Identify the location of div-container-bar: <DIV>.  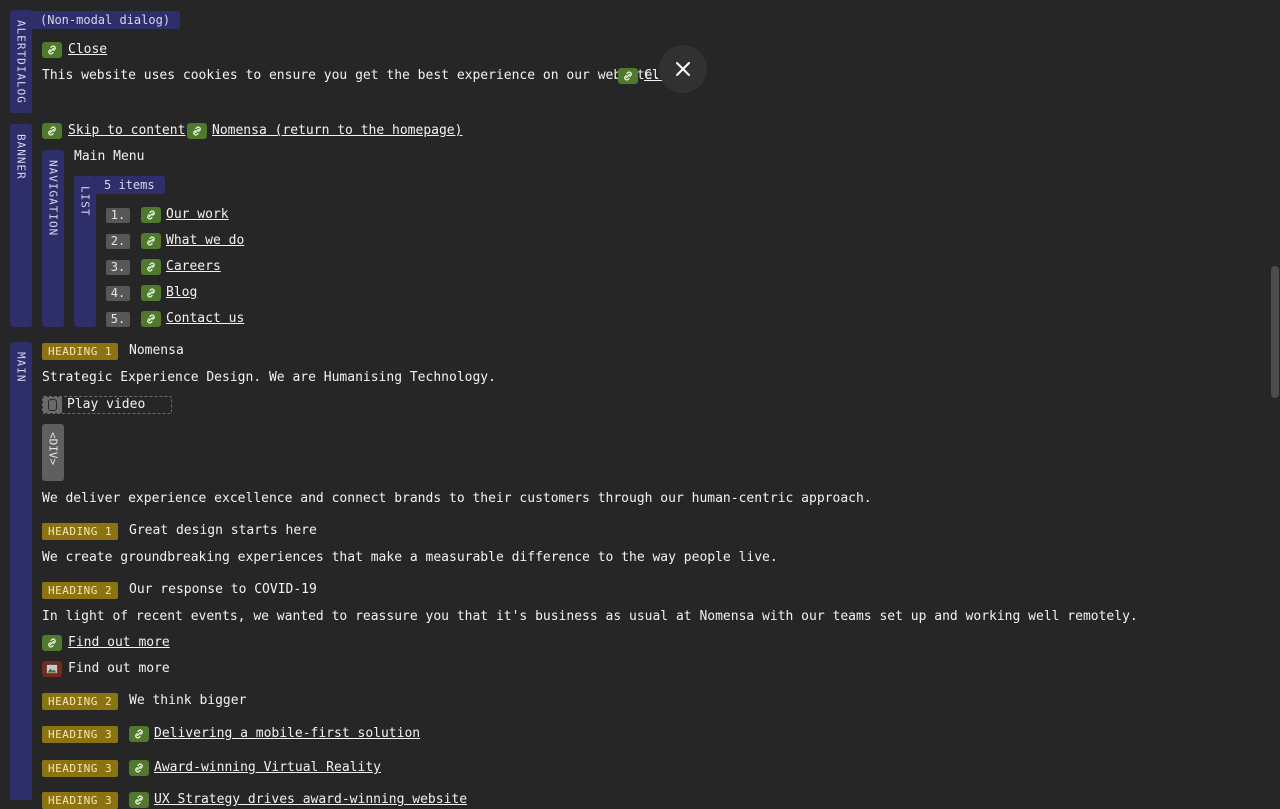
(53, 452).